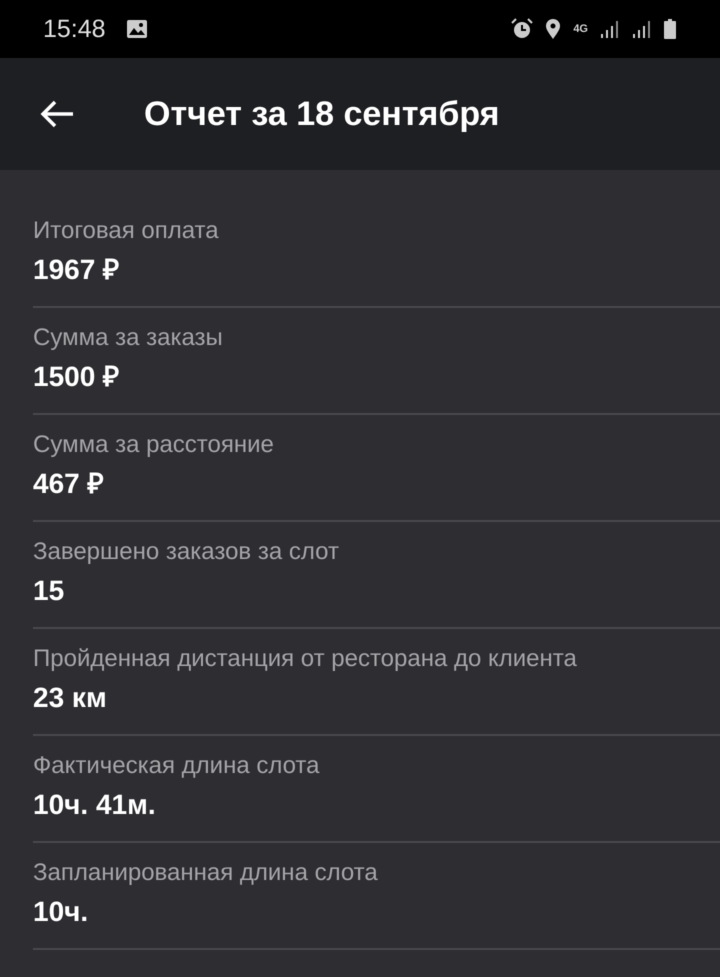  Describe the element at coordinates (76, 377) in the screenshot. I see `field-value: 1500 ₽` at that location.